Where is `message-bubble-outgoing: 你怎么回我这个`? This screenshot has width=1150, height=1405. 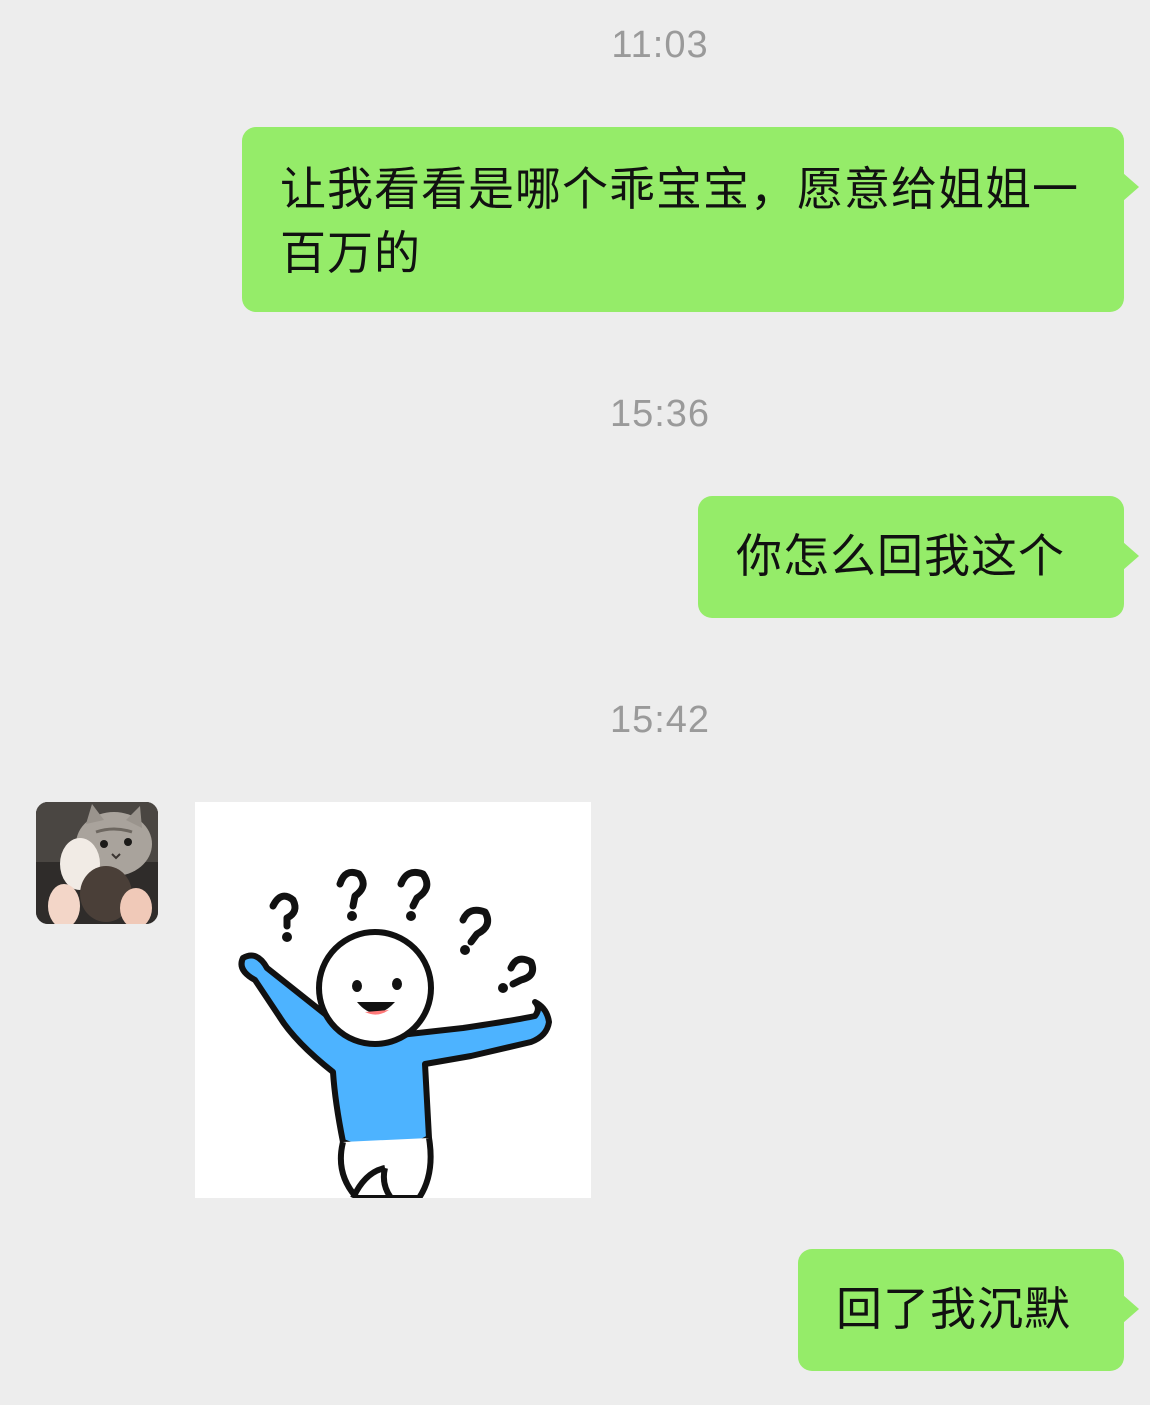 message-bubble-outgoing: 你怎么回我这个 is located at coordinates (918, 557).